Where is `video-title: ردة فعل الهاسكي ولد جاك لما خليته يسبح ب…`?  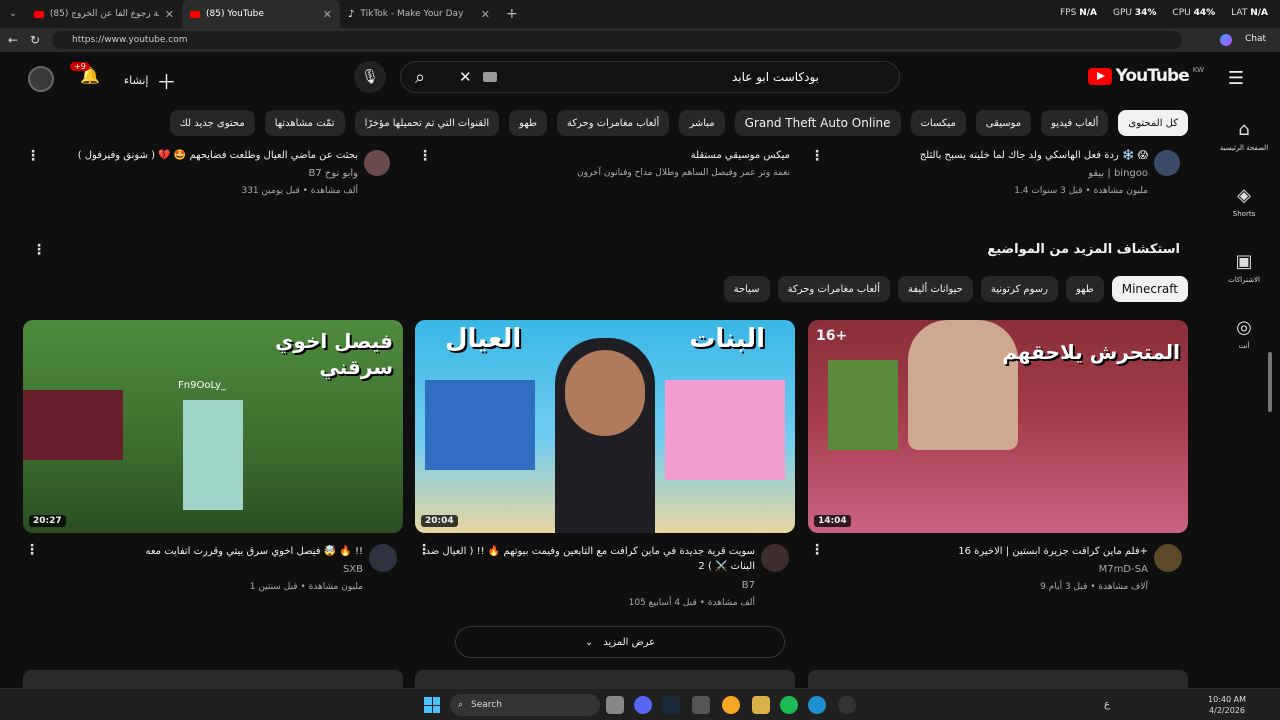 video-title: ردة فعل الهاسكي ولد جاك لما خليته يسبح ب… is located at coordinates (1034, 155).